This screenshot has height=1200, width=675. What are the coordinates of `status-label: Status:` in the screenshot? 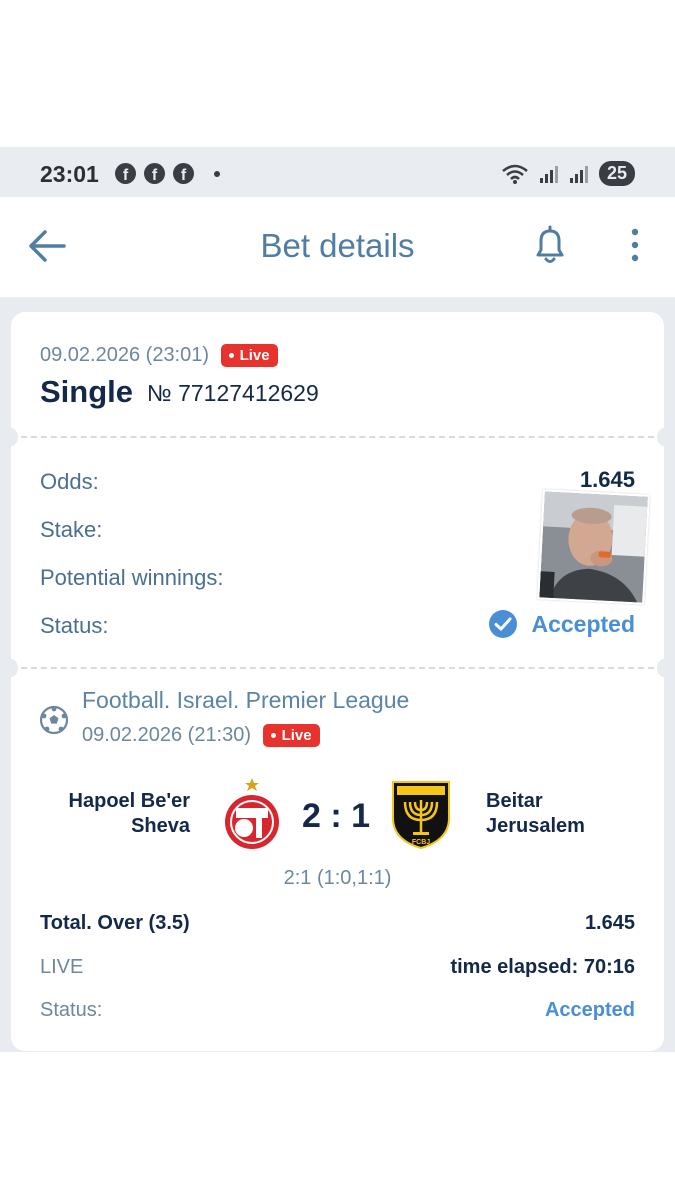 It's located at (74, 625).